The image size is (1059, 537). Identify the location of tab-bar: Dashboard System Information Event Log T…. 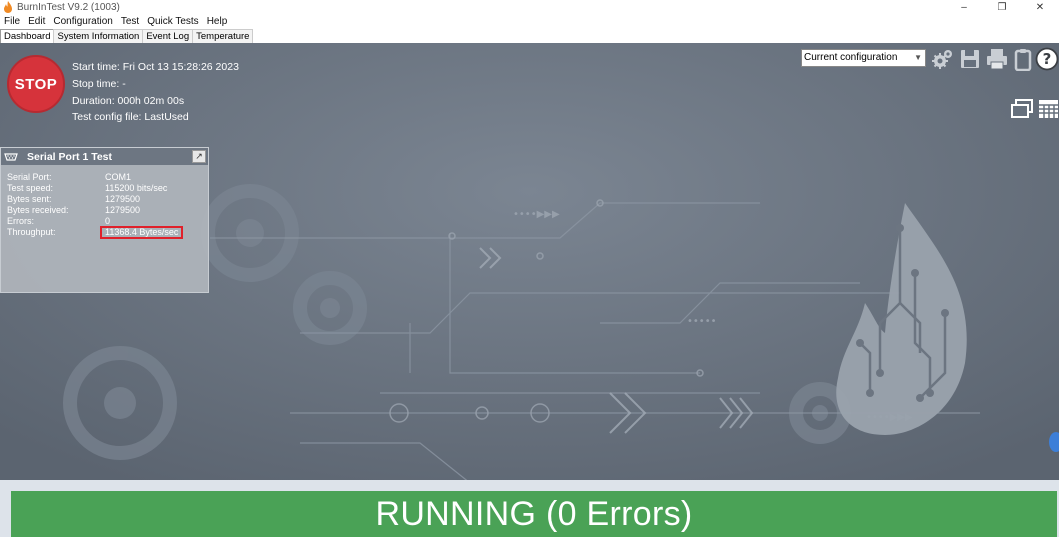
(127, 36).